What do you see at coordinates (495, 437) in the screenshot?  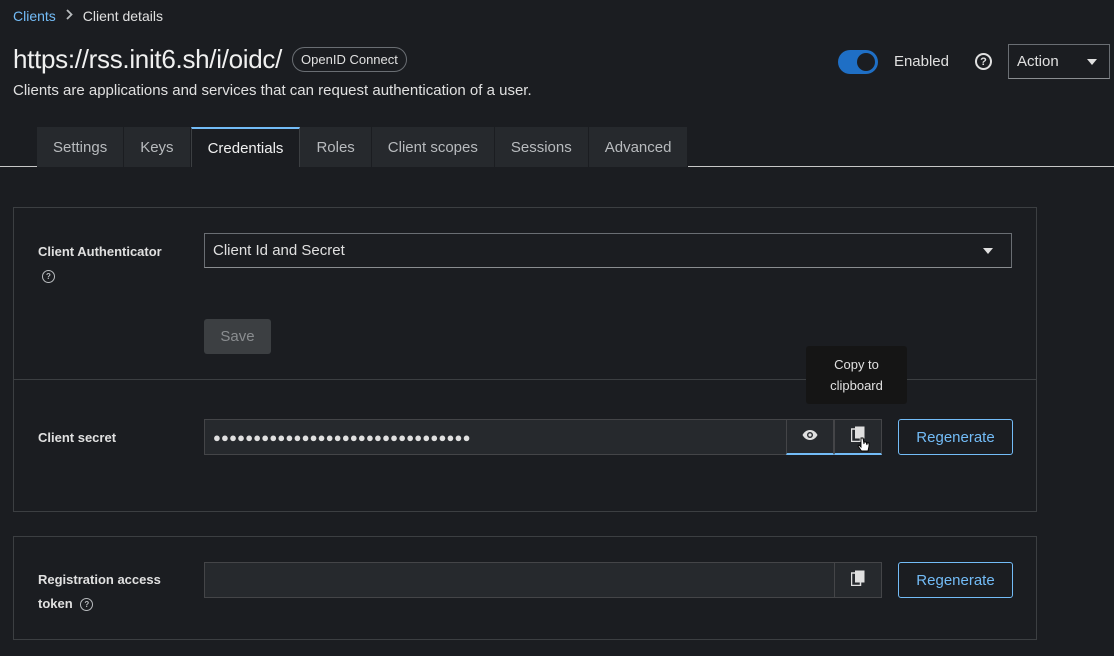 I see `client-secret-input: ●●●●●●●●●●●●●●●●●●●●●●●●●●●●●●●●` at bounding box center [495, 437].